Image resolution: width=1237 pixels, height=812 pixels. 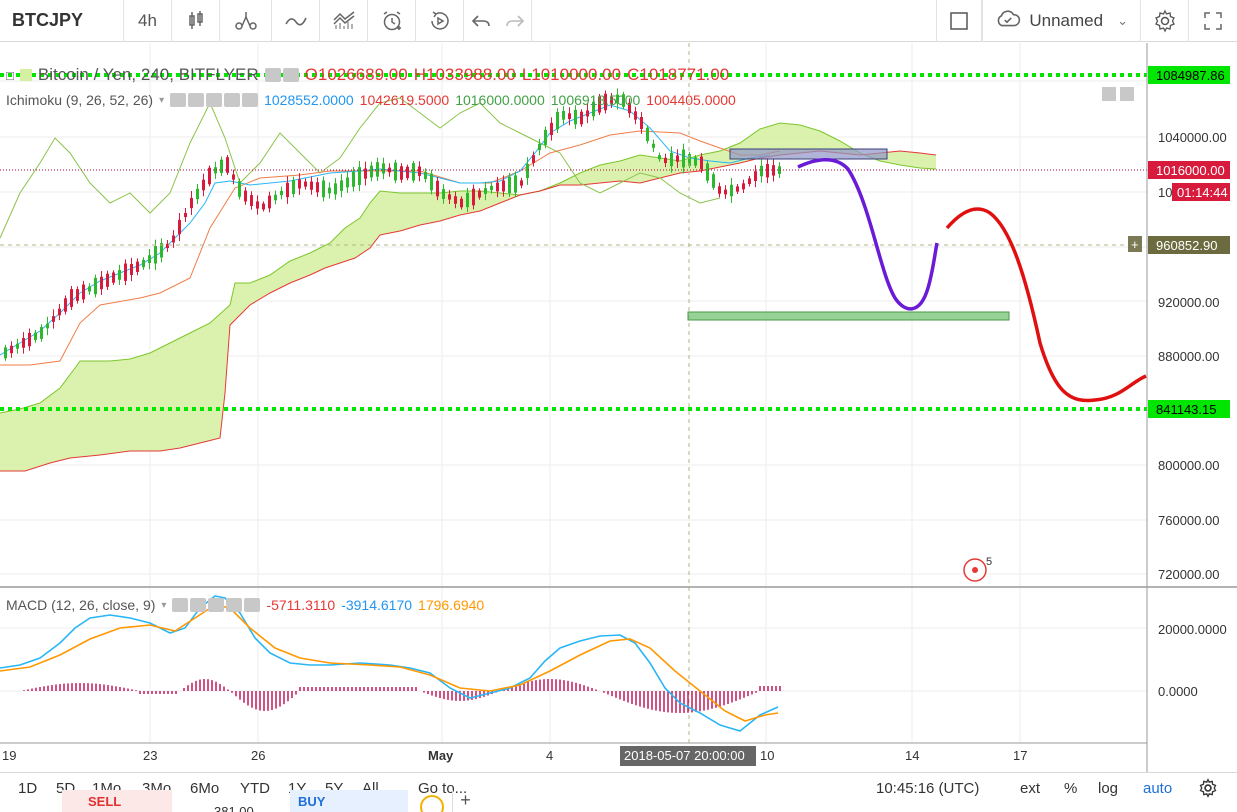 What do you see at coordinates (595, 100) in the screenshot?
I see `ichimoku-value: 1006918.5000` at bounding box center [595, 100].